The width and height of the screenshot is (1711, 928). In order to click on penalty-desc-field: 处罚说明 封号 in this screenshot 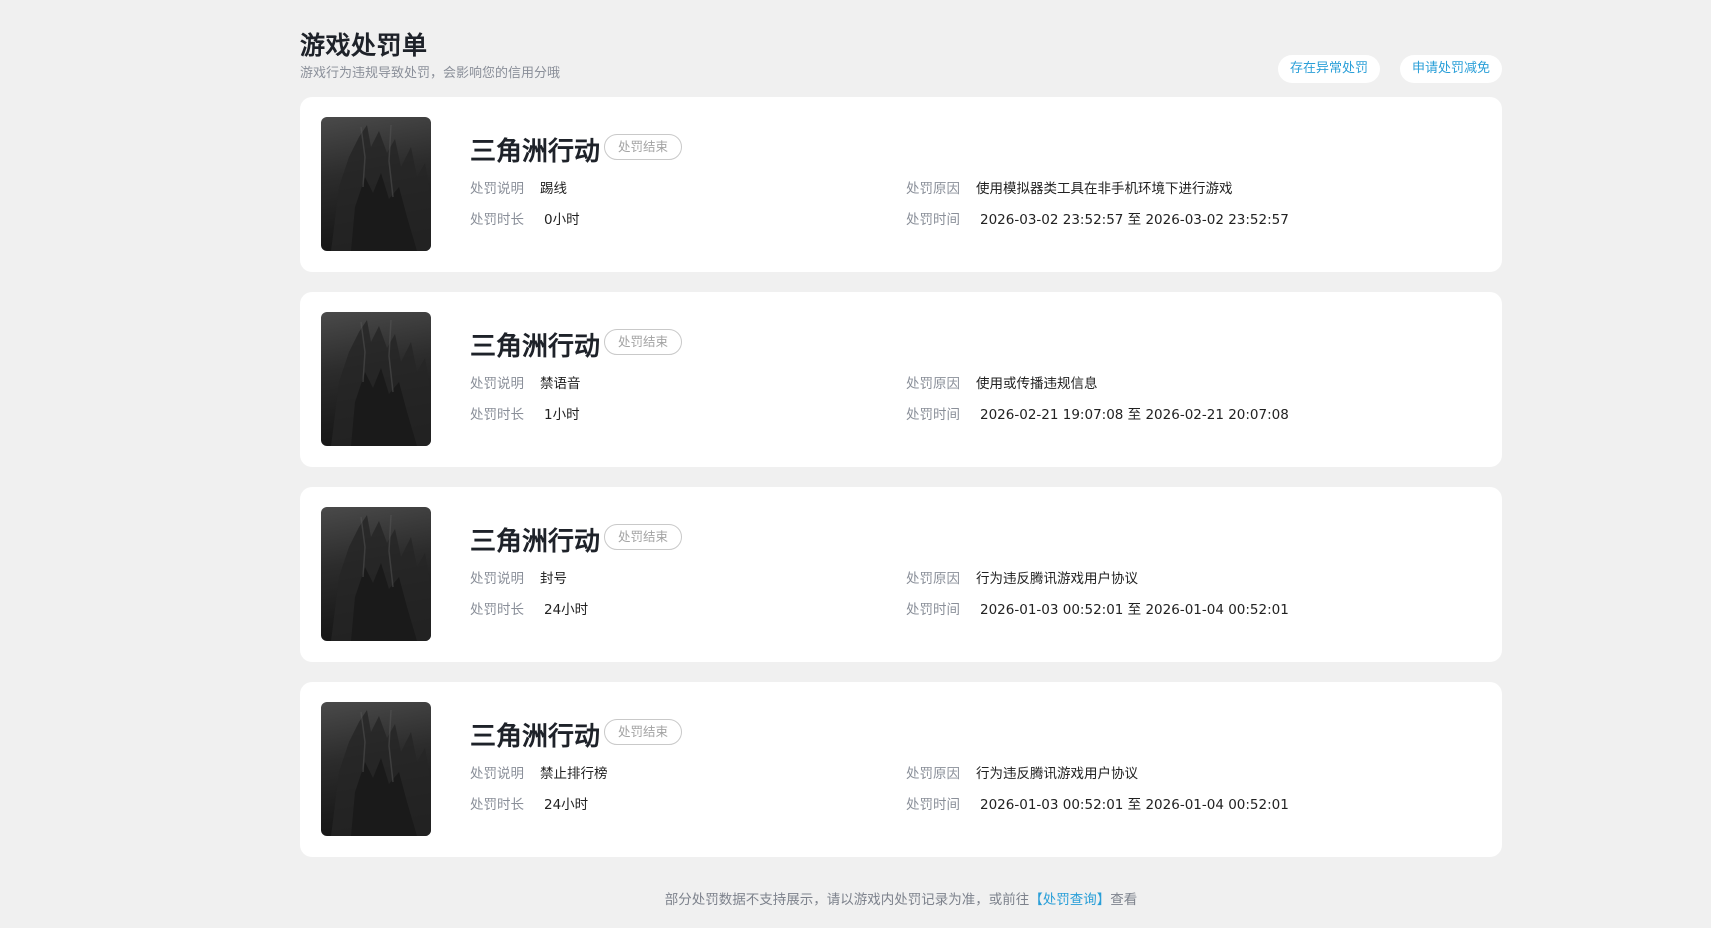, I will do `click(518, 577)`.